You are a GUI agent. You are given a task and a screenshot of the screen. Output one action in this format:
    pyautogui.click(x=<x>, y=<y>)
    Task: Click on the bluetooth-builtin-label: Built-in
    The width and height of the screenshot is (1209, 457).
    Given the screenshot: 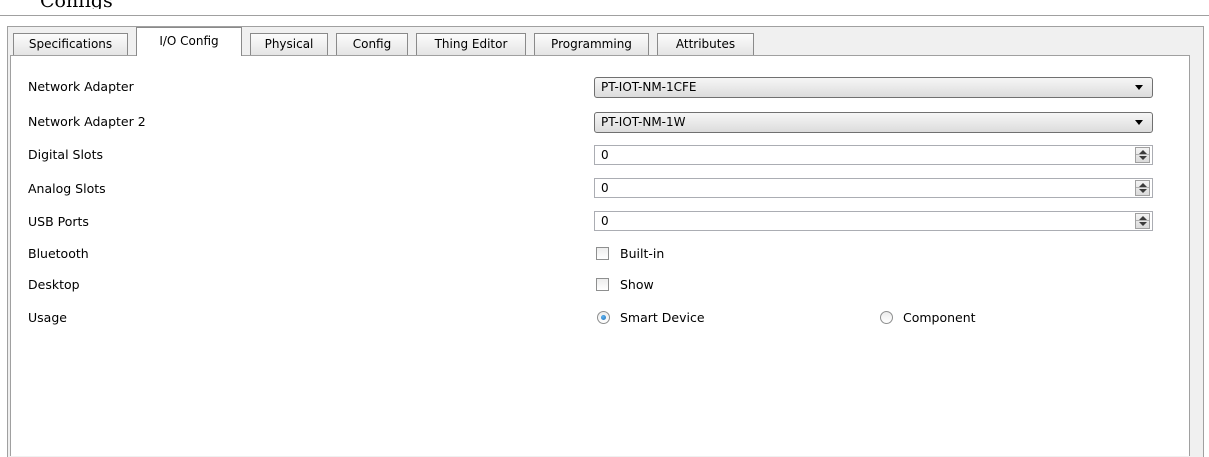 What is the action you would take?
    pyautogui.click(x=642, y=254)
    